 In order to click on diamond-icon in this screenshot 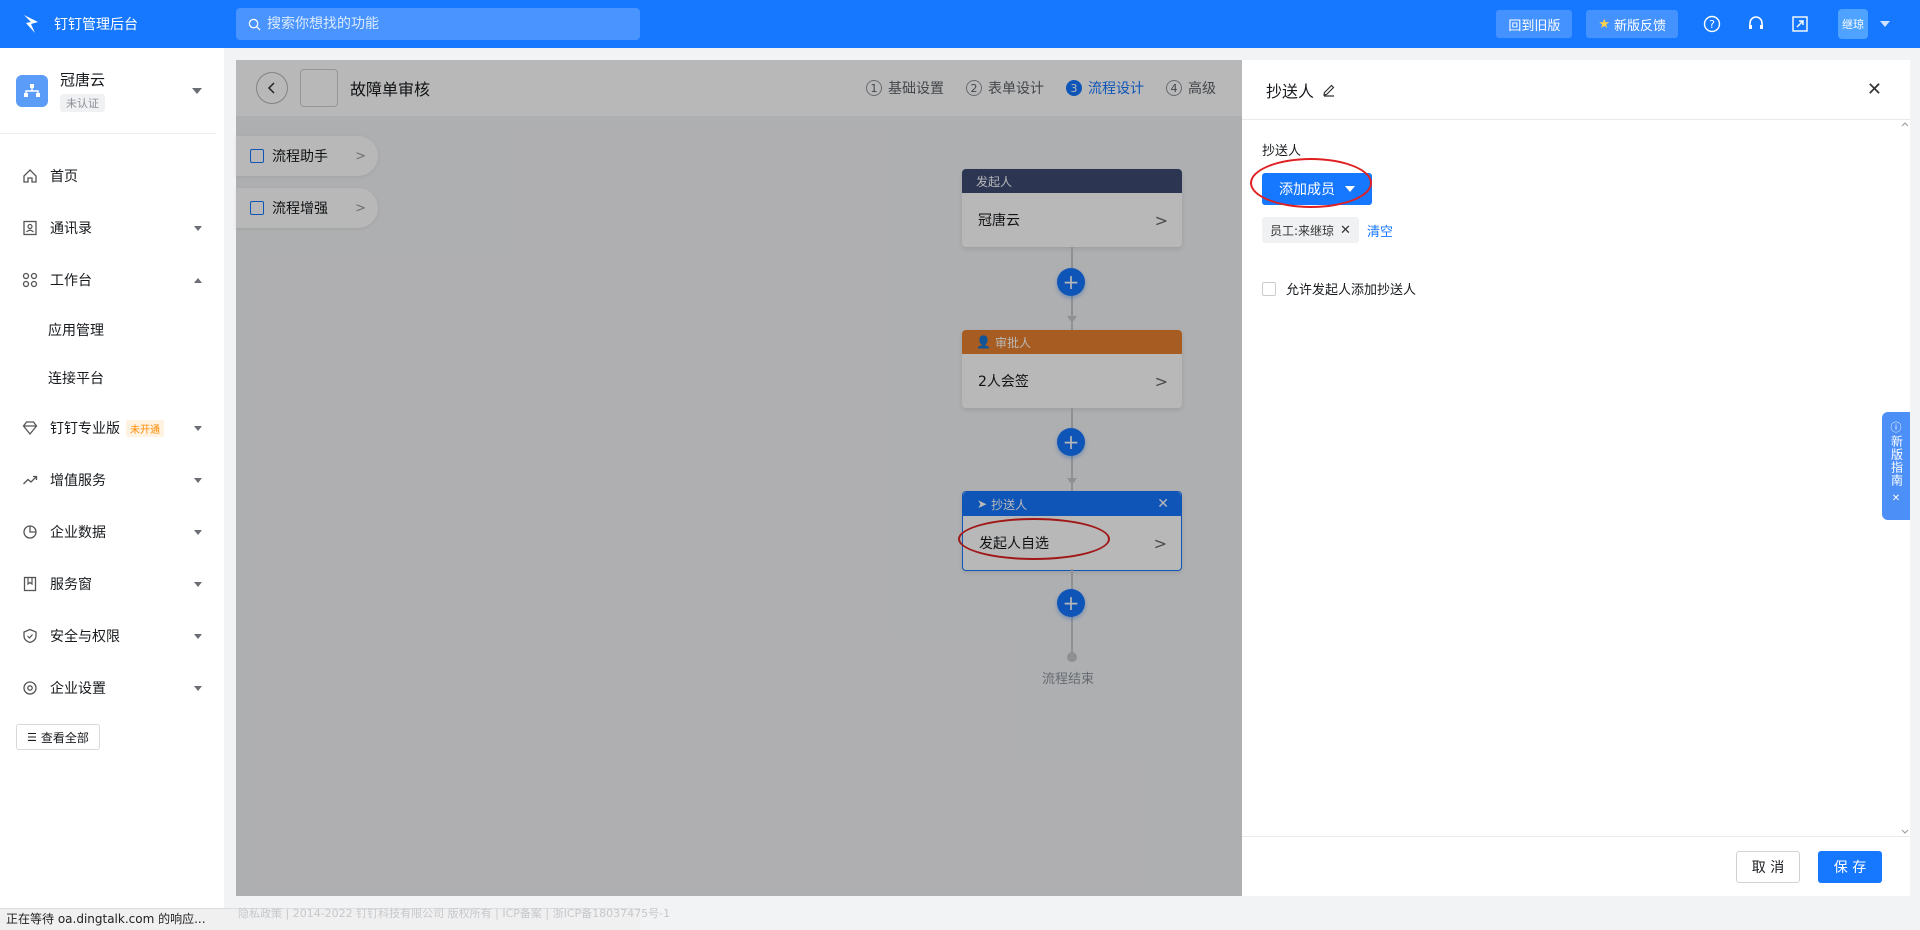, I will do `click(30, 428)`.